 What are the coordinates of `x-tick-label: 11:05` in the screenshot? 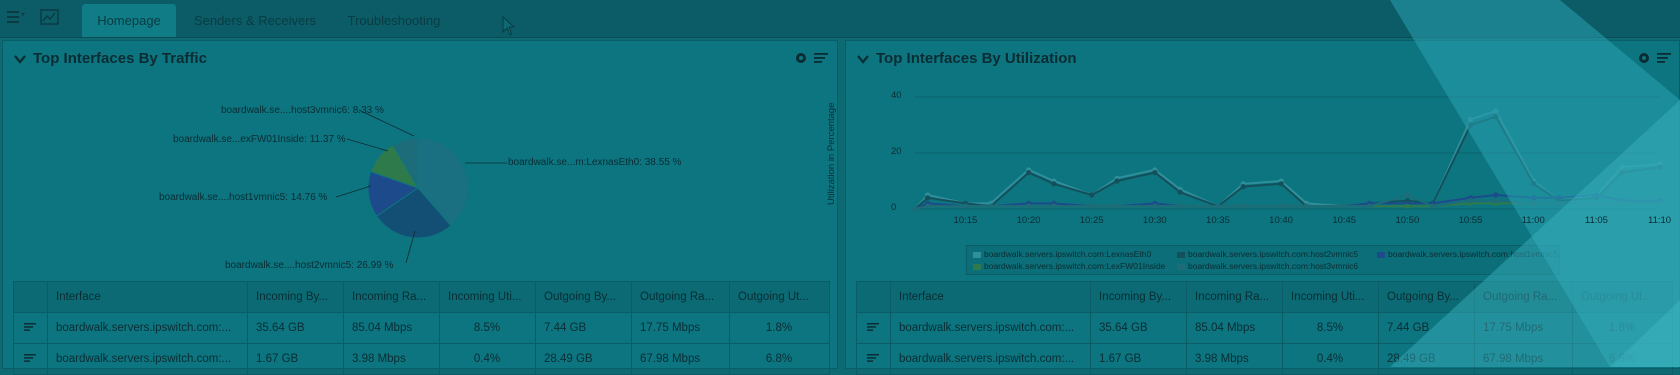 It's located at (1596, 220).